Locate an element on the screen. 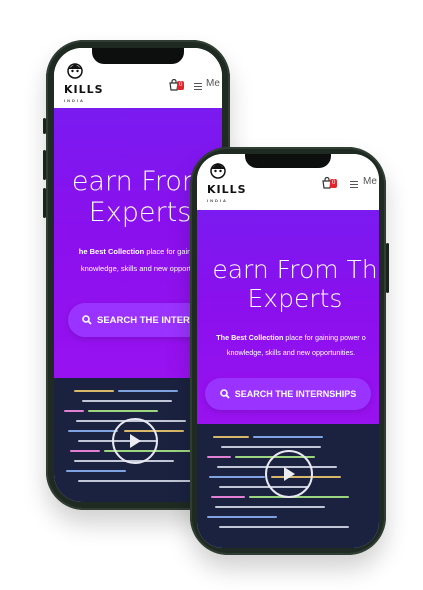 The image size is (423, 590). hero-title: earn From Th Experts is located at coordinates (288, 284).